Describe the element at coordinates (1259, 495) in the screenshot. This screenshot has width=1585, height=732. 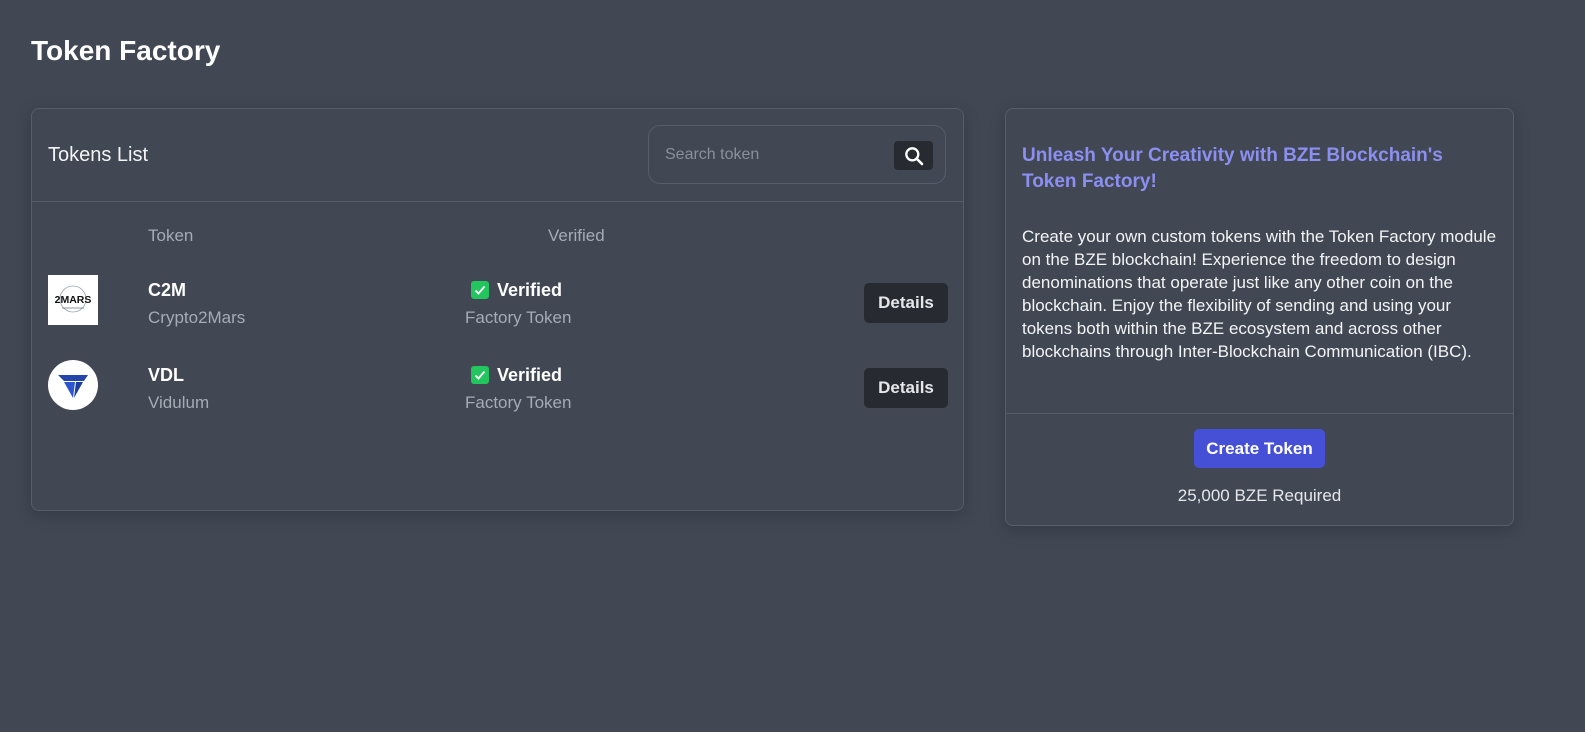
I see `create-token-requirement: 25,000 BZE Required` at that location.